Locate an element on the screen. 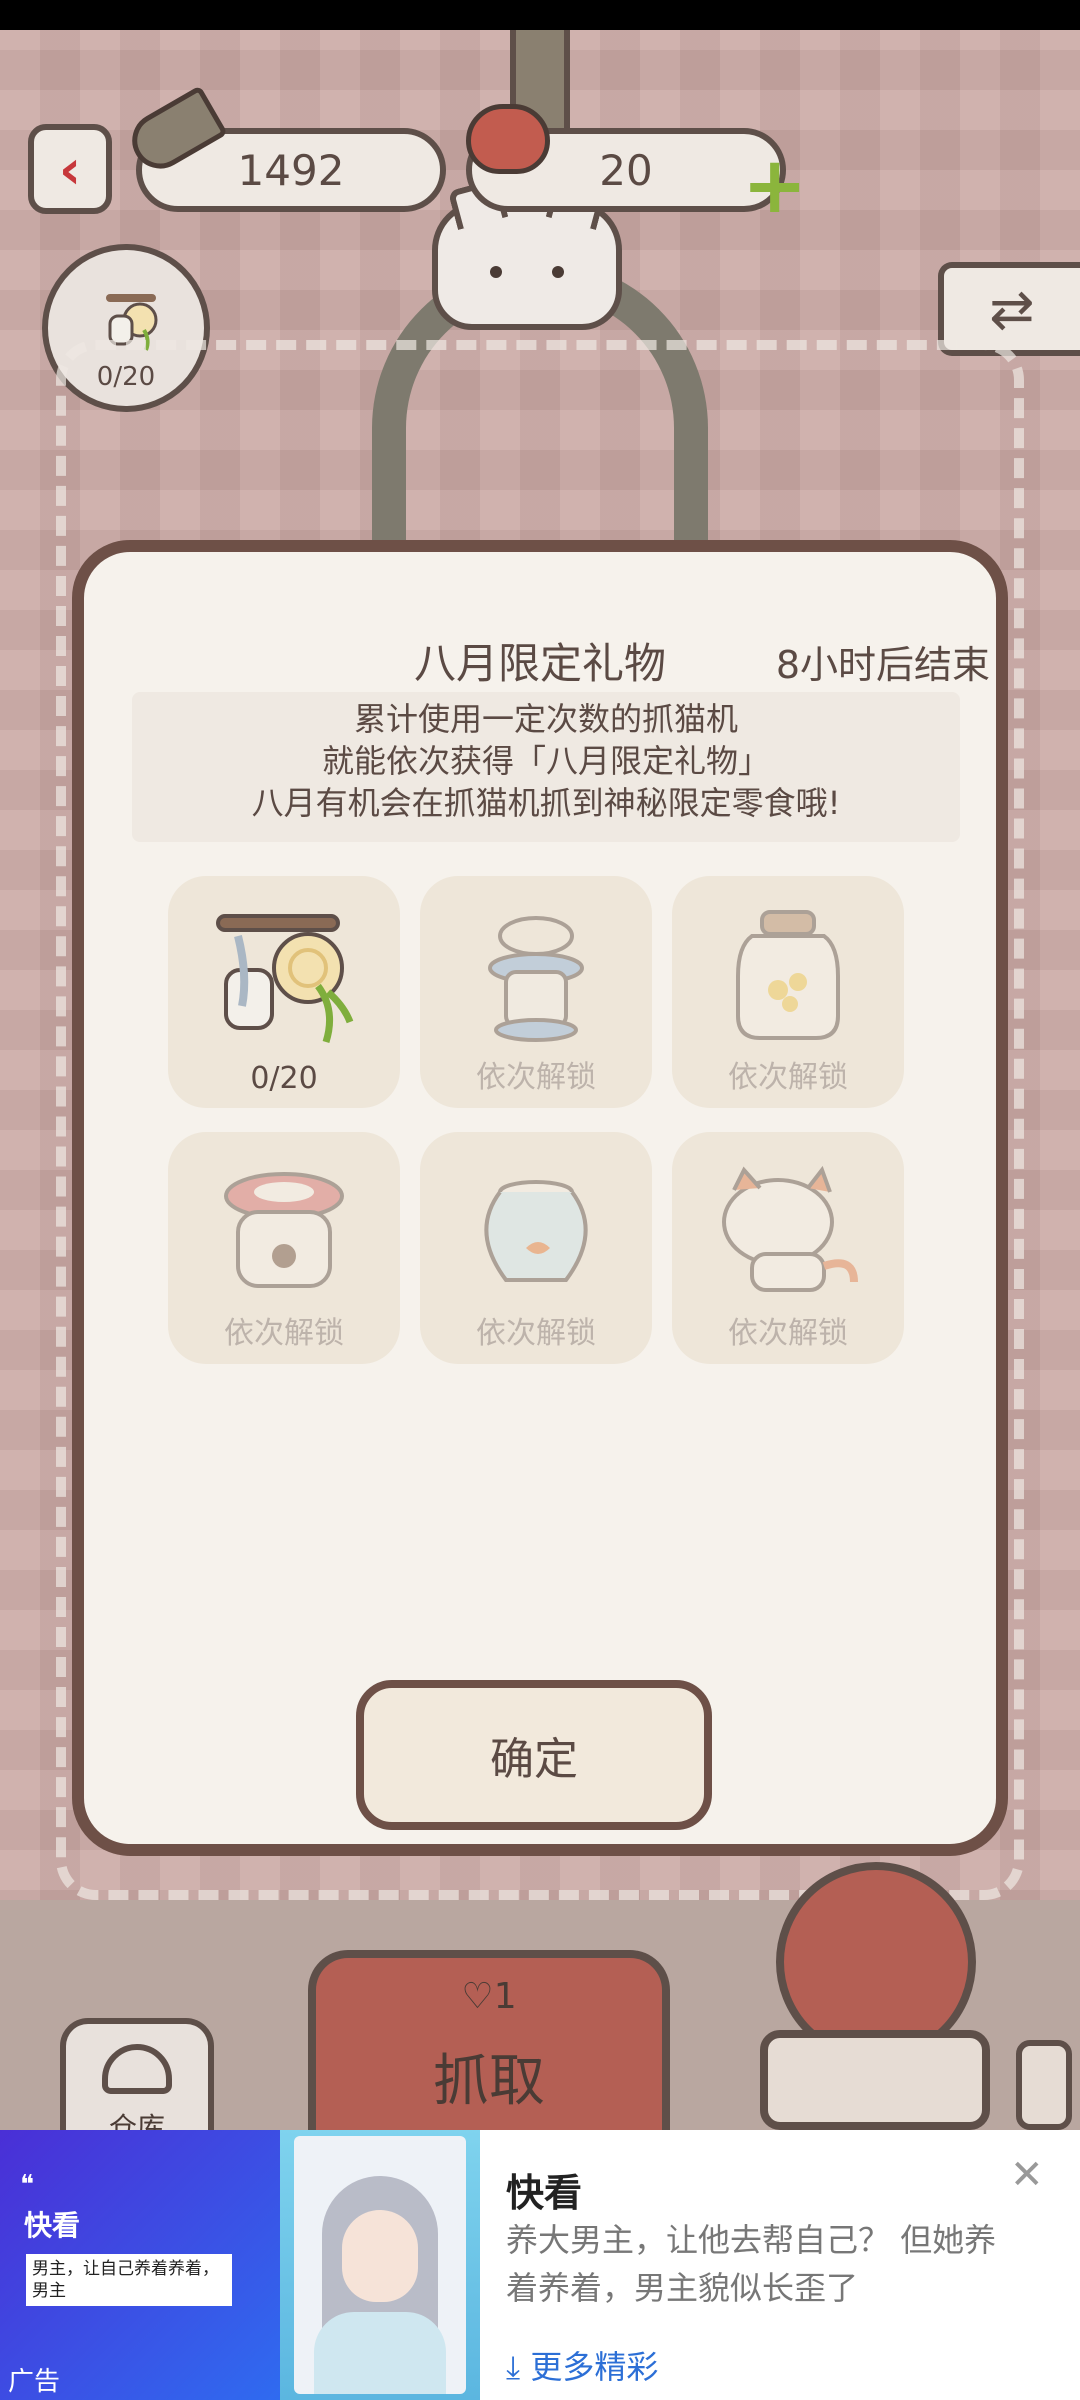  ad-more-link: ⤓ 更多精彩 is located at coordinates (582, 2365).